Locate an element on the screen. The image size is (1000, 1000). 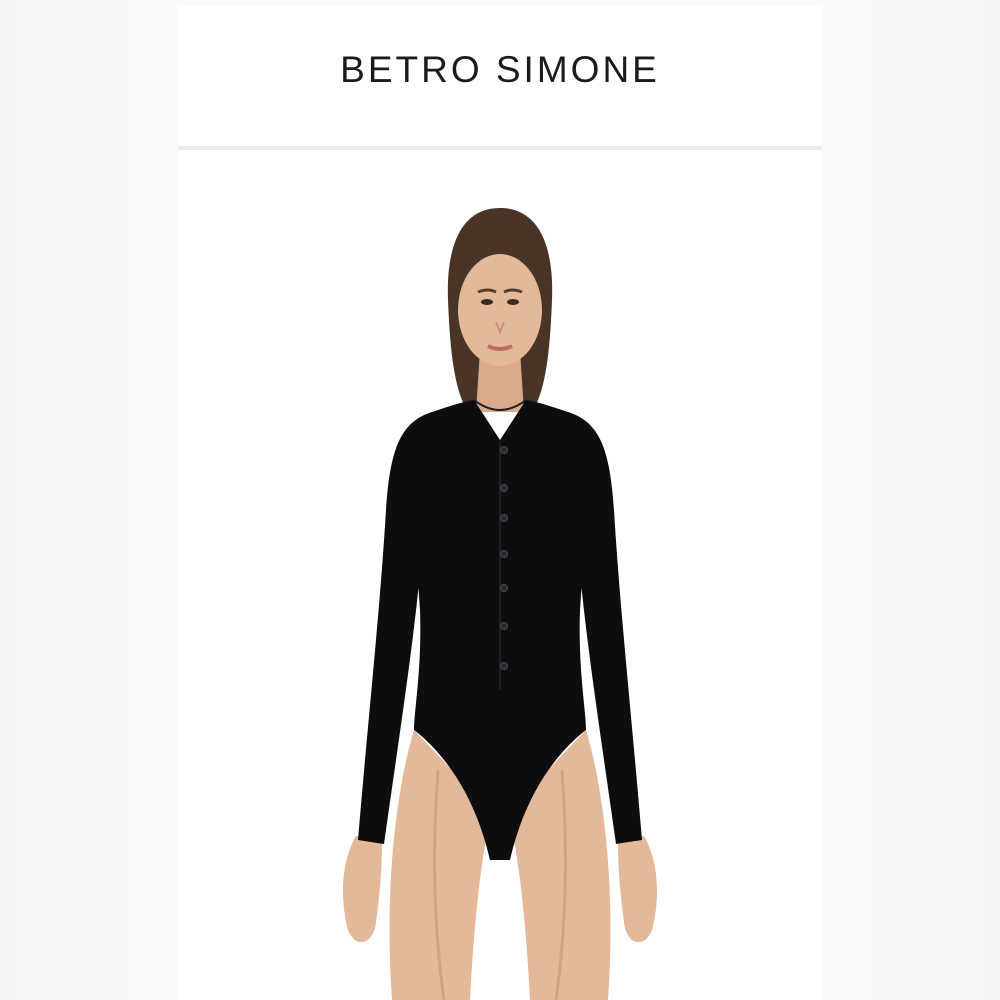
brand-logo-text: BETRO SIMONE is located at coordinates (500, 69).